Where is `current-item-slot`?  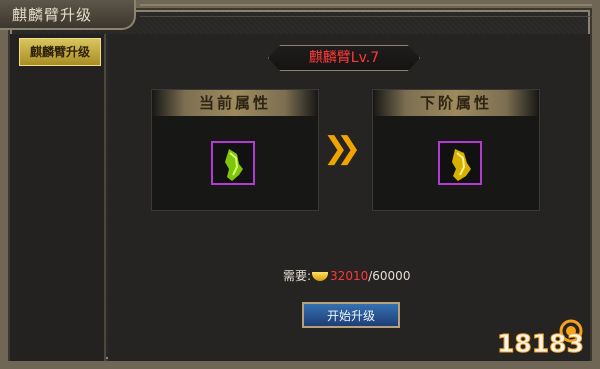
current-item-slot is located at coordinates (233, 163).